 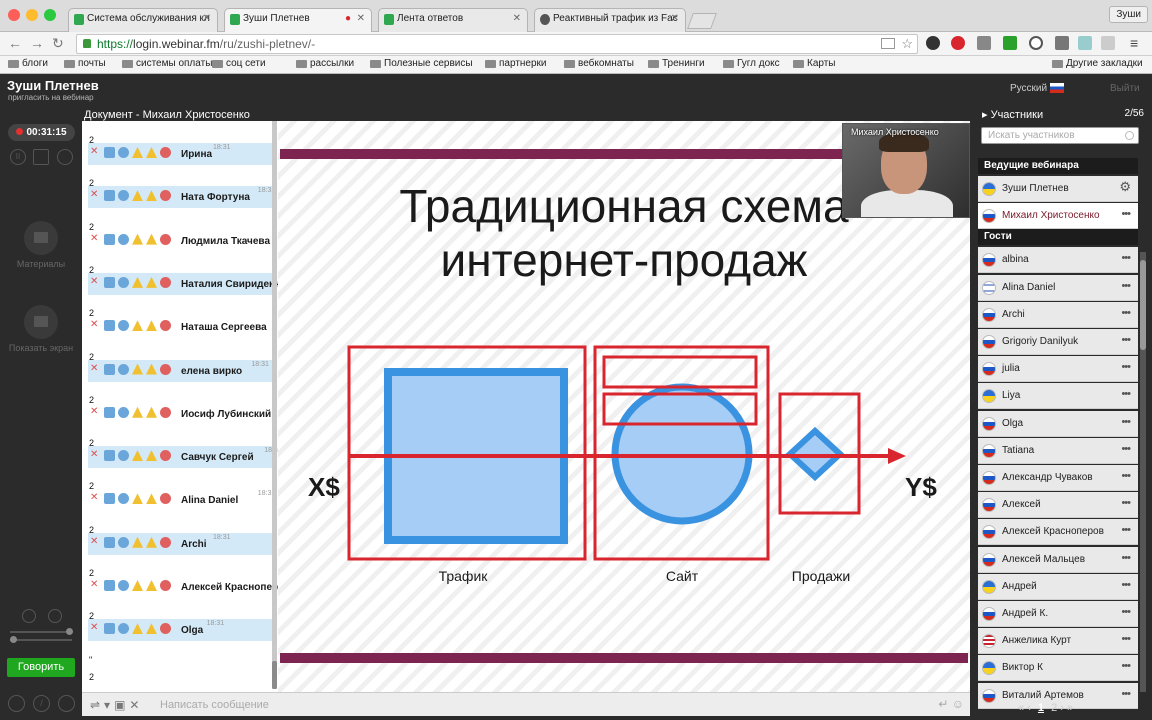 I want to click on participant-item: Alina Daniel •••, so click(x=1058, y=287).